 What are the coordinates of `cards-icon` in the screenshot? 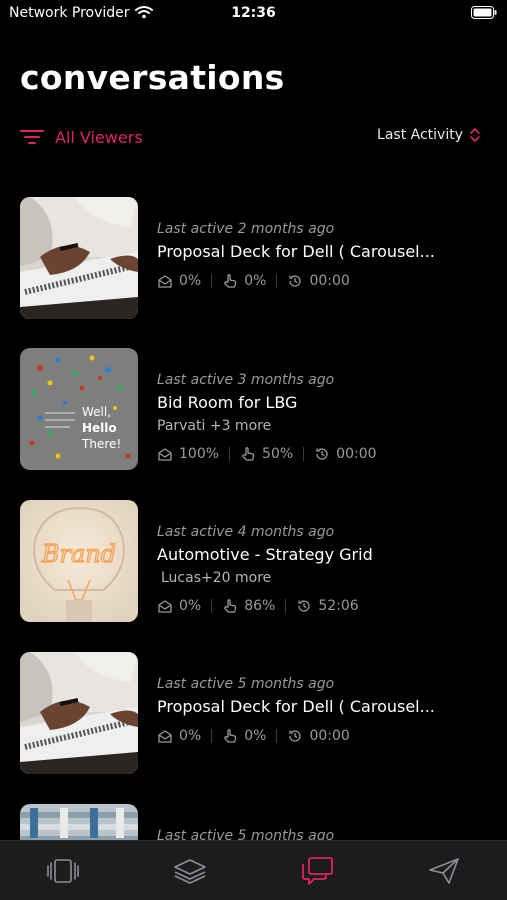 It's located at (63, 870).